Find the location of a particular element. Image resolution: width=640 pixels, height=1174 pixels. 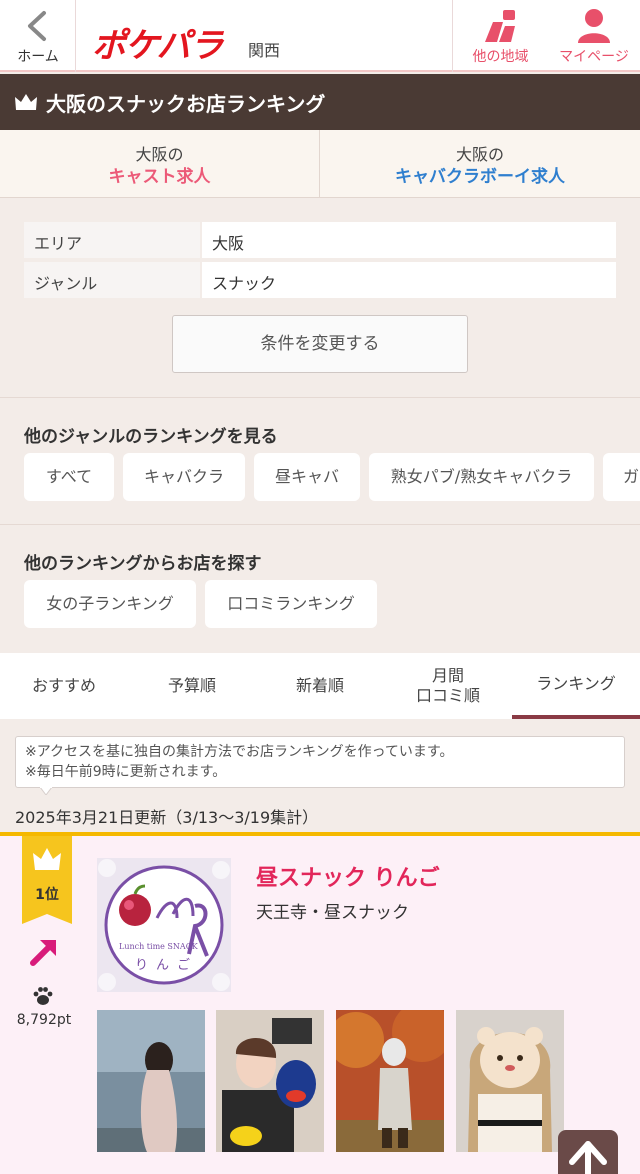

other-area-button: 他の地域 is located at coordinates (500, 36).